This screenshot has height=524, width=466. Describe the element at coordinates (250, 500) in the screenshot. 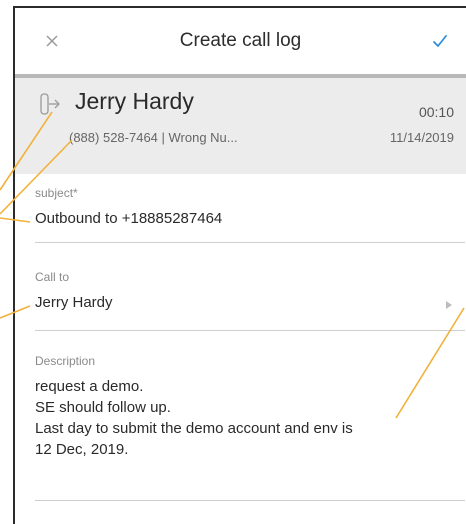

I see `description-underline` at that location.